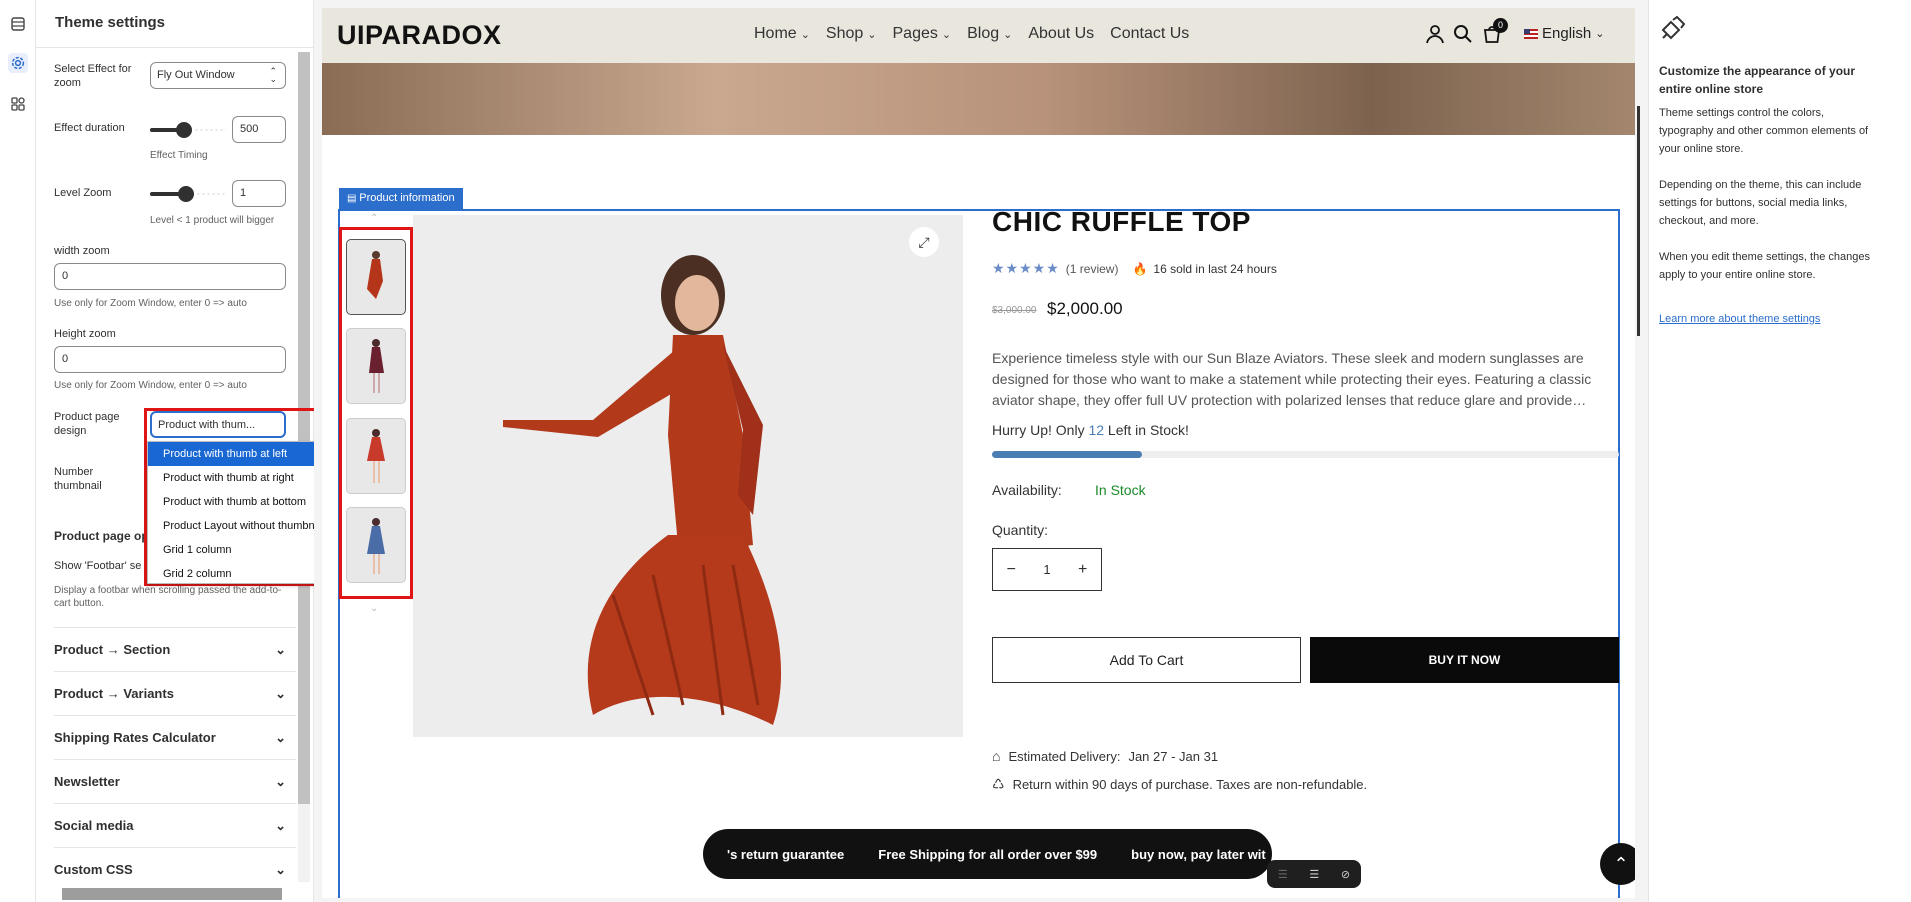 This screenshot has width=1911, height=902. I want to click on indent-icon: ☰, so click(1283, 874).